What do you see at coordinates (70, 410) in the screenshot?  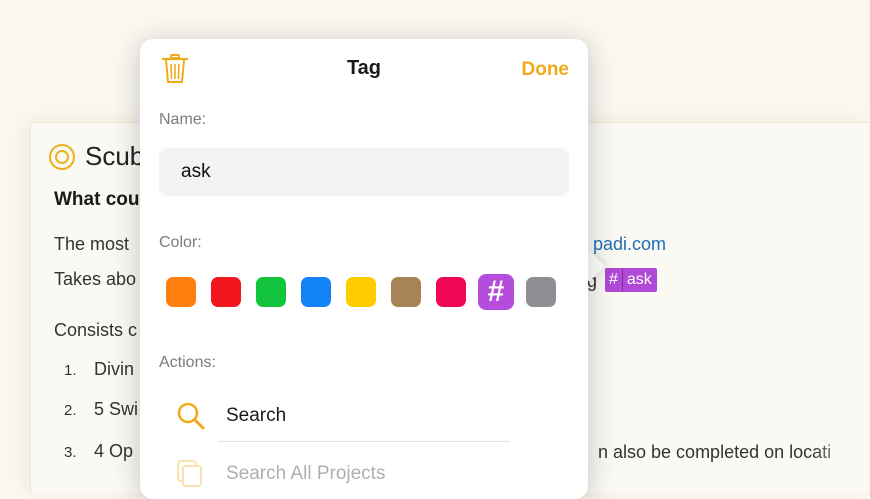 I see `list-number: 2.` at bounding box center [70, 410].